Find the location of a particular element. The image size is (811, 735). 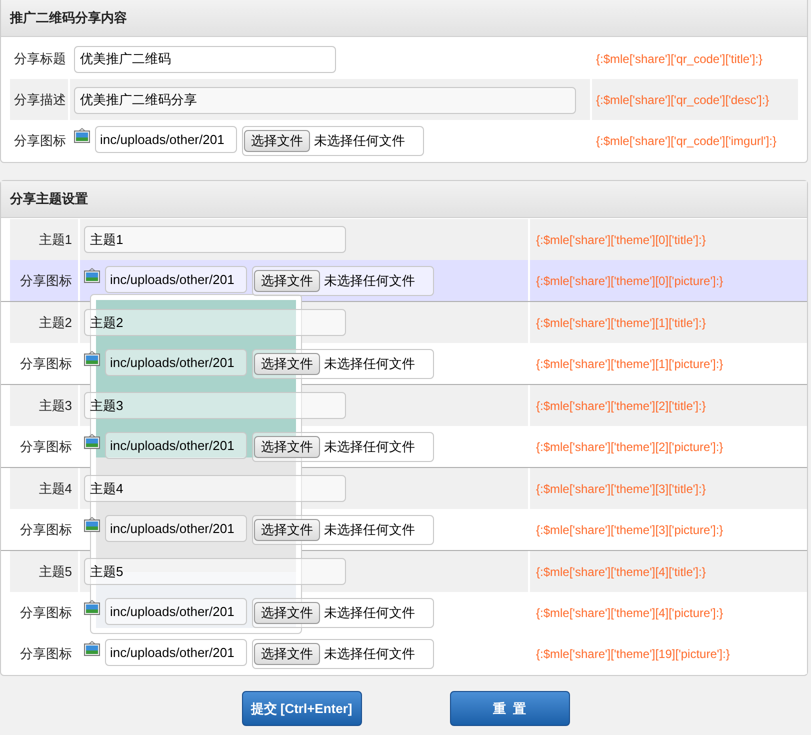

field-label: 分享描述 is located at coordinates (40, 99).